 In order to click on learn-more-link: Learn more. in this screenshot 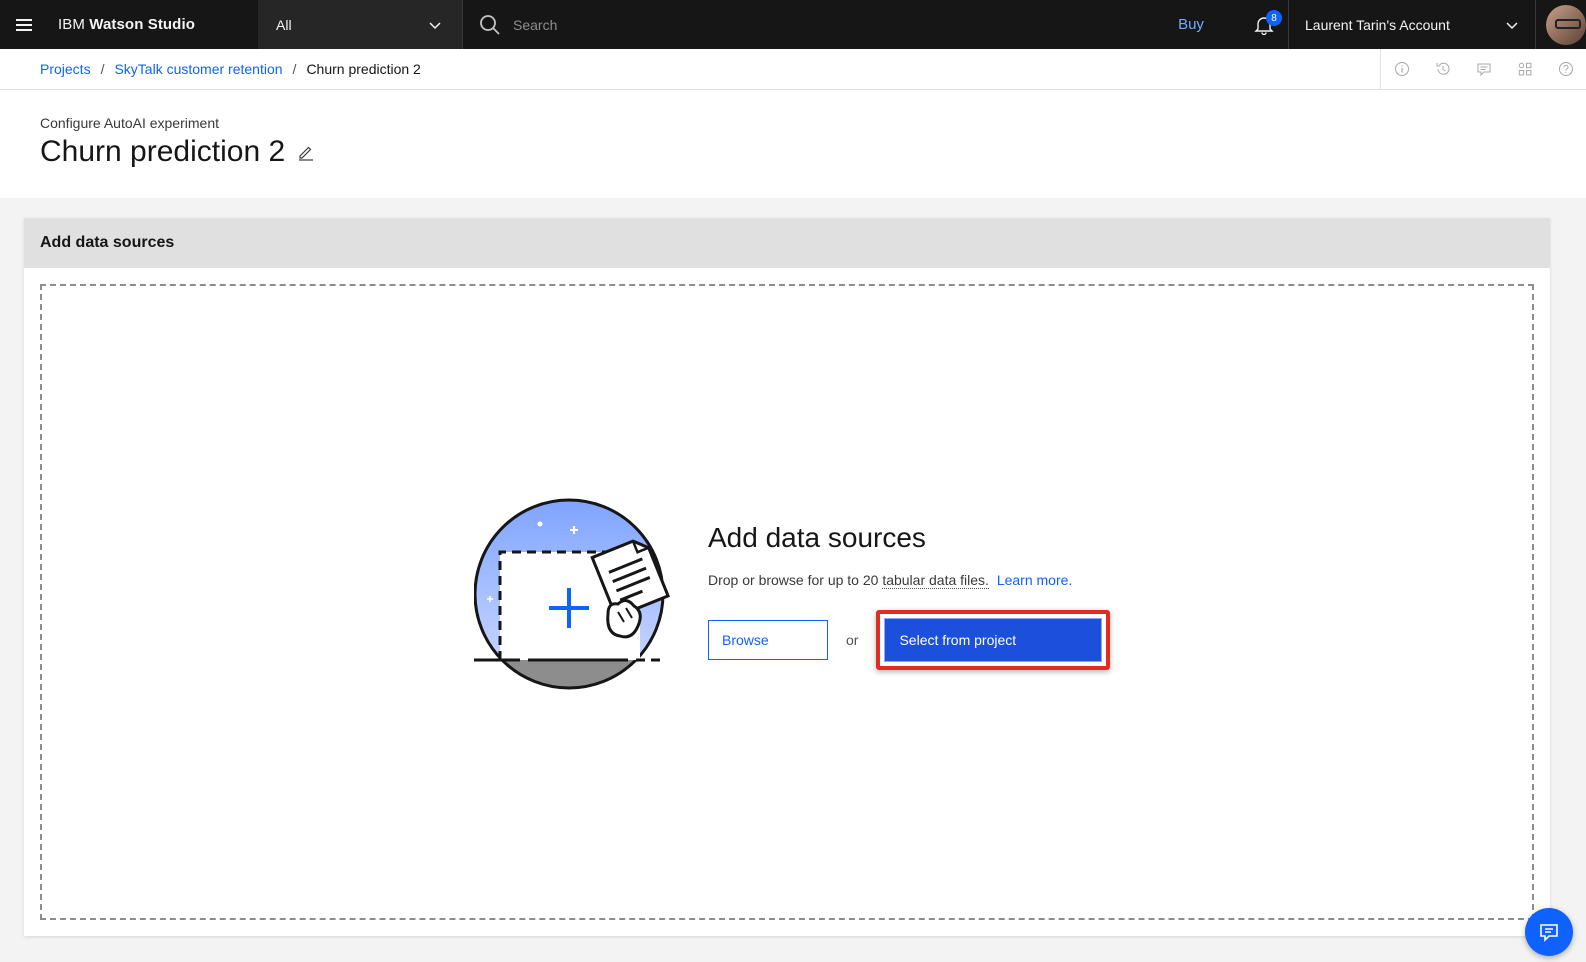, I will do `click(1034, 580)`.